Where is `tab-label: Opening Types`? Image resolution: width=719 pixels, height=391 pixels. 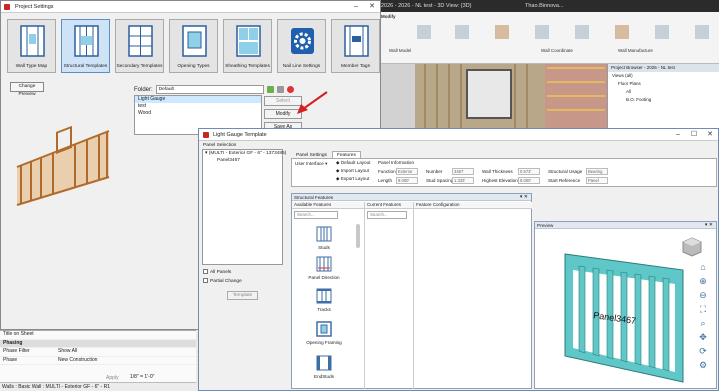 tab-label: Opening Types is located at coordinates (193, 66).